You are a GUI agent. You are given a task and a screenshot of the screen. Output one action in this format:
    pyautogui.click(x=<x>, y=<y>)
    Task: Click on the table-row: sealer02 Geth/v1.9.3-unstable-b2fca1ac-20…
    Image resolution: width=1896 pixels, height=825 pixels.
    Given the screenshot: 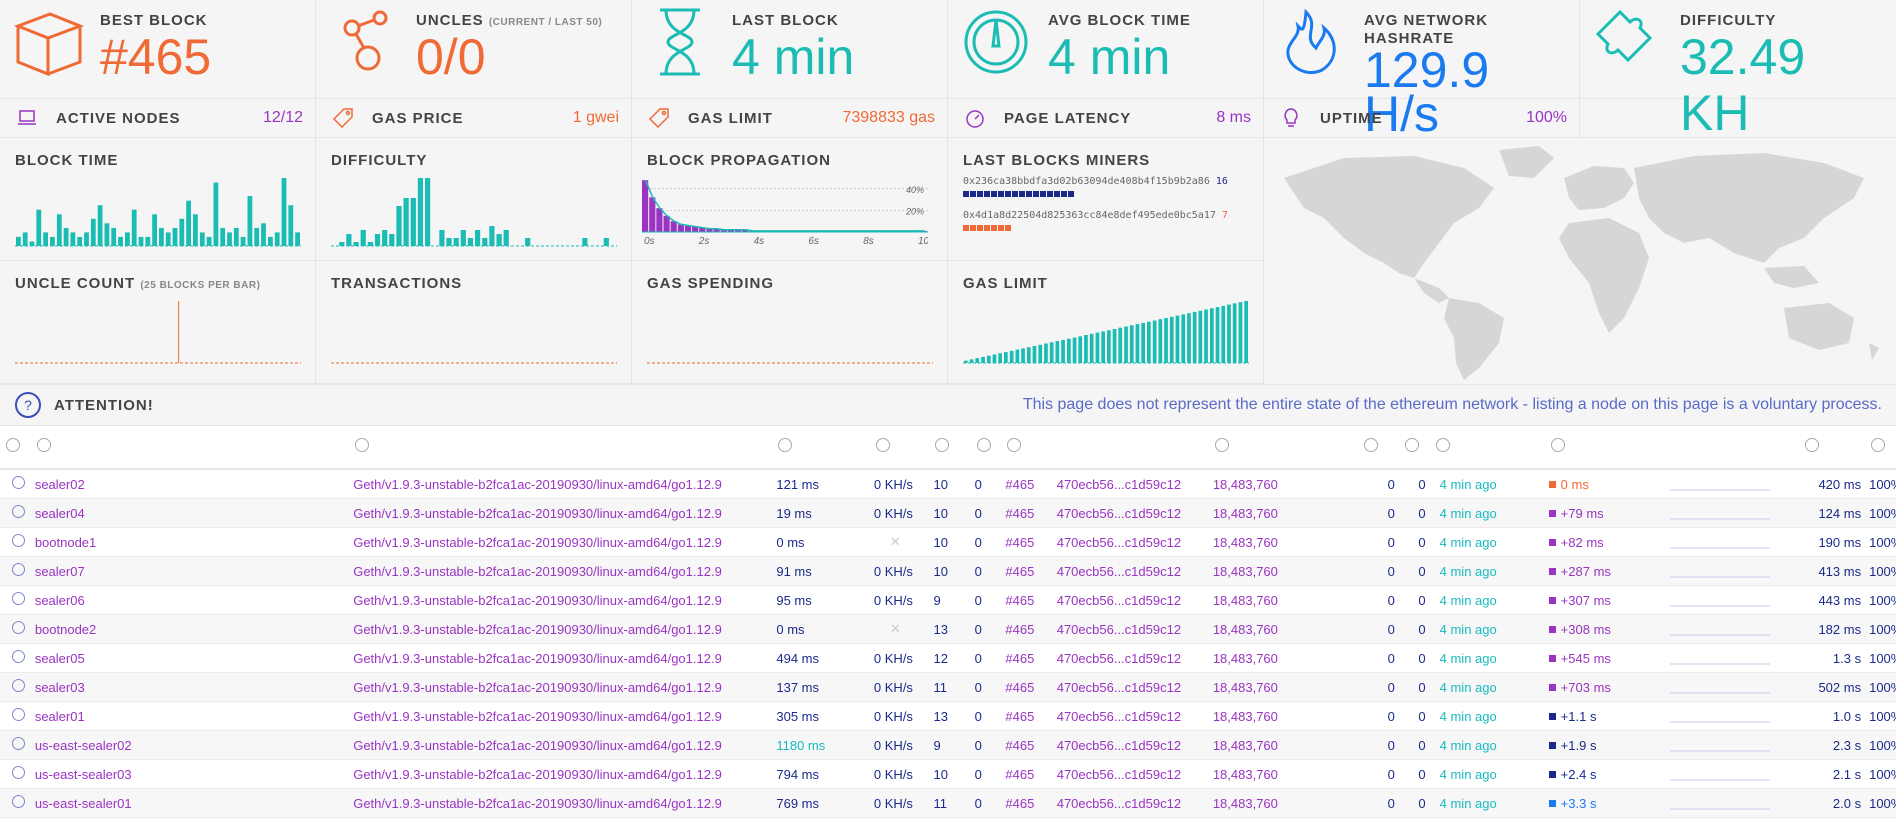 What is the action you would take?
    pyautogui.click(x=948, y=484)
    